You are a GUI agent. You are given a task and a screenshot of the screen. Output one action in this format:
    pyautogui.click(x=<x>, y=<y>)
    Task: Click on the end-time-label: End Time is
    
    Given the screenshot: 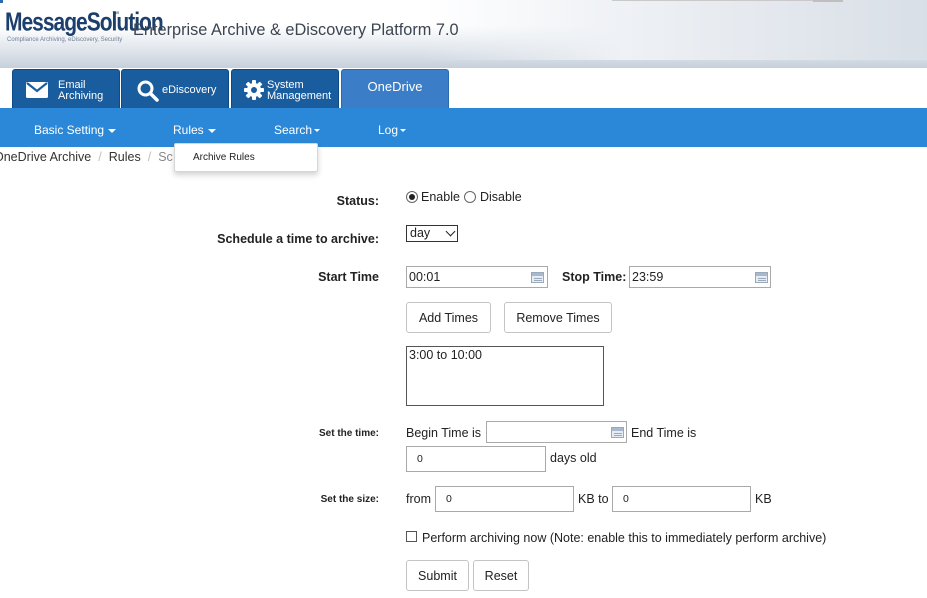 What is the action you would take?
    pyautogui.click(x=664, y=433)
    